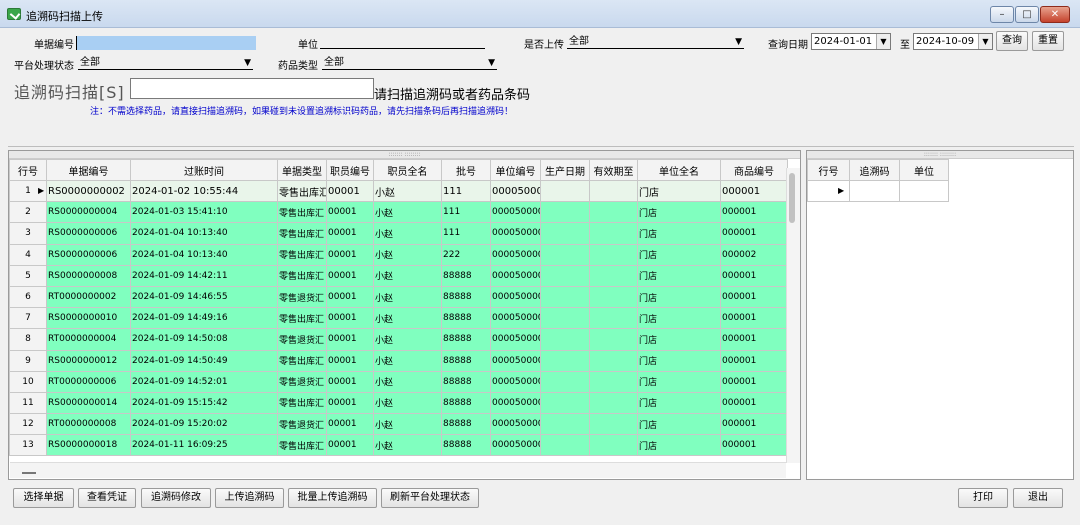 Image resolution: width=1080 pixels, height=525 pixels. What do you see at coordinates (466, 170) in the screenshot?
I see `column-header: 批号` at bounding box center [466, 170].